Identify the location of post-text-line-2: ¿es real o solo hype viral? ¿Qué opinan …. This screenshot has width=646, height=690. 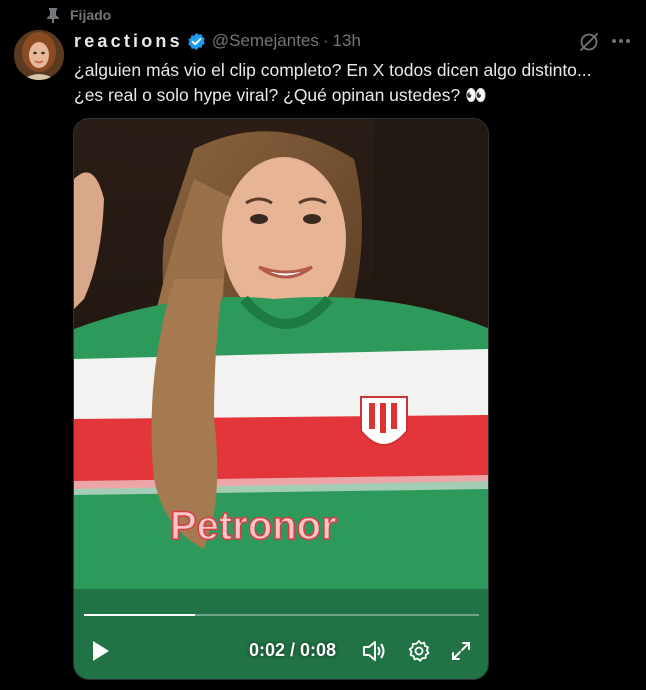
(280, 95).